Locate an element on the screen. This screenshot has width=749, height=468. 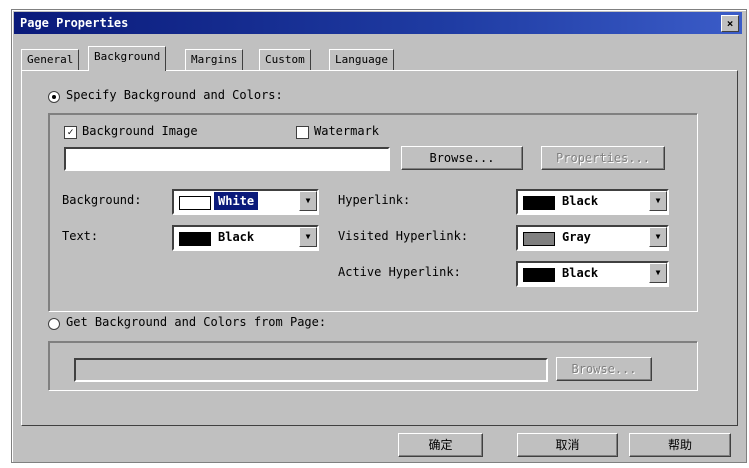
visited-hyperlink-swatch is located at coordinates (539, 239).